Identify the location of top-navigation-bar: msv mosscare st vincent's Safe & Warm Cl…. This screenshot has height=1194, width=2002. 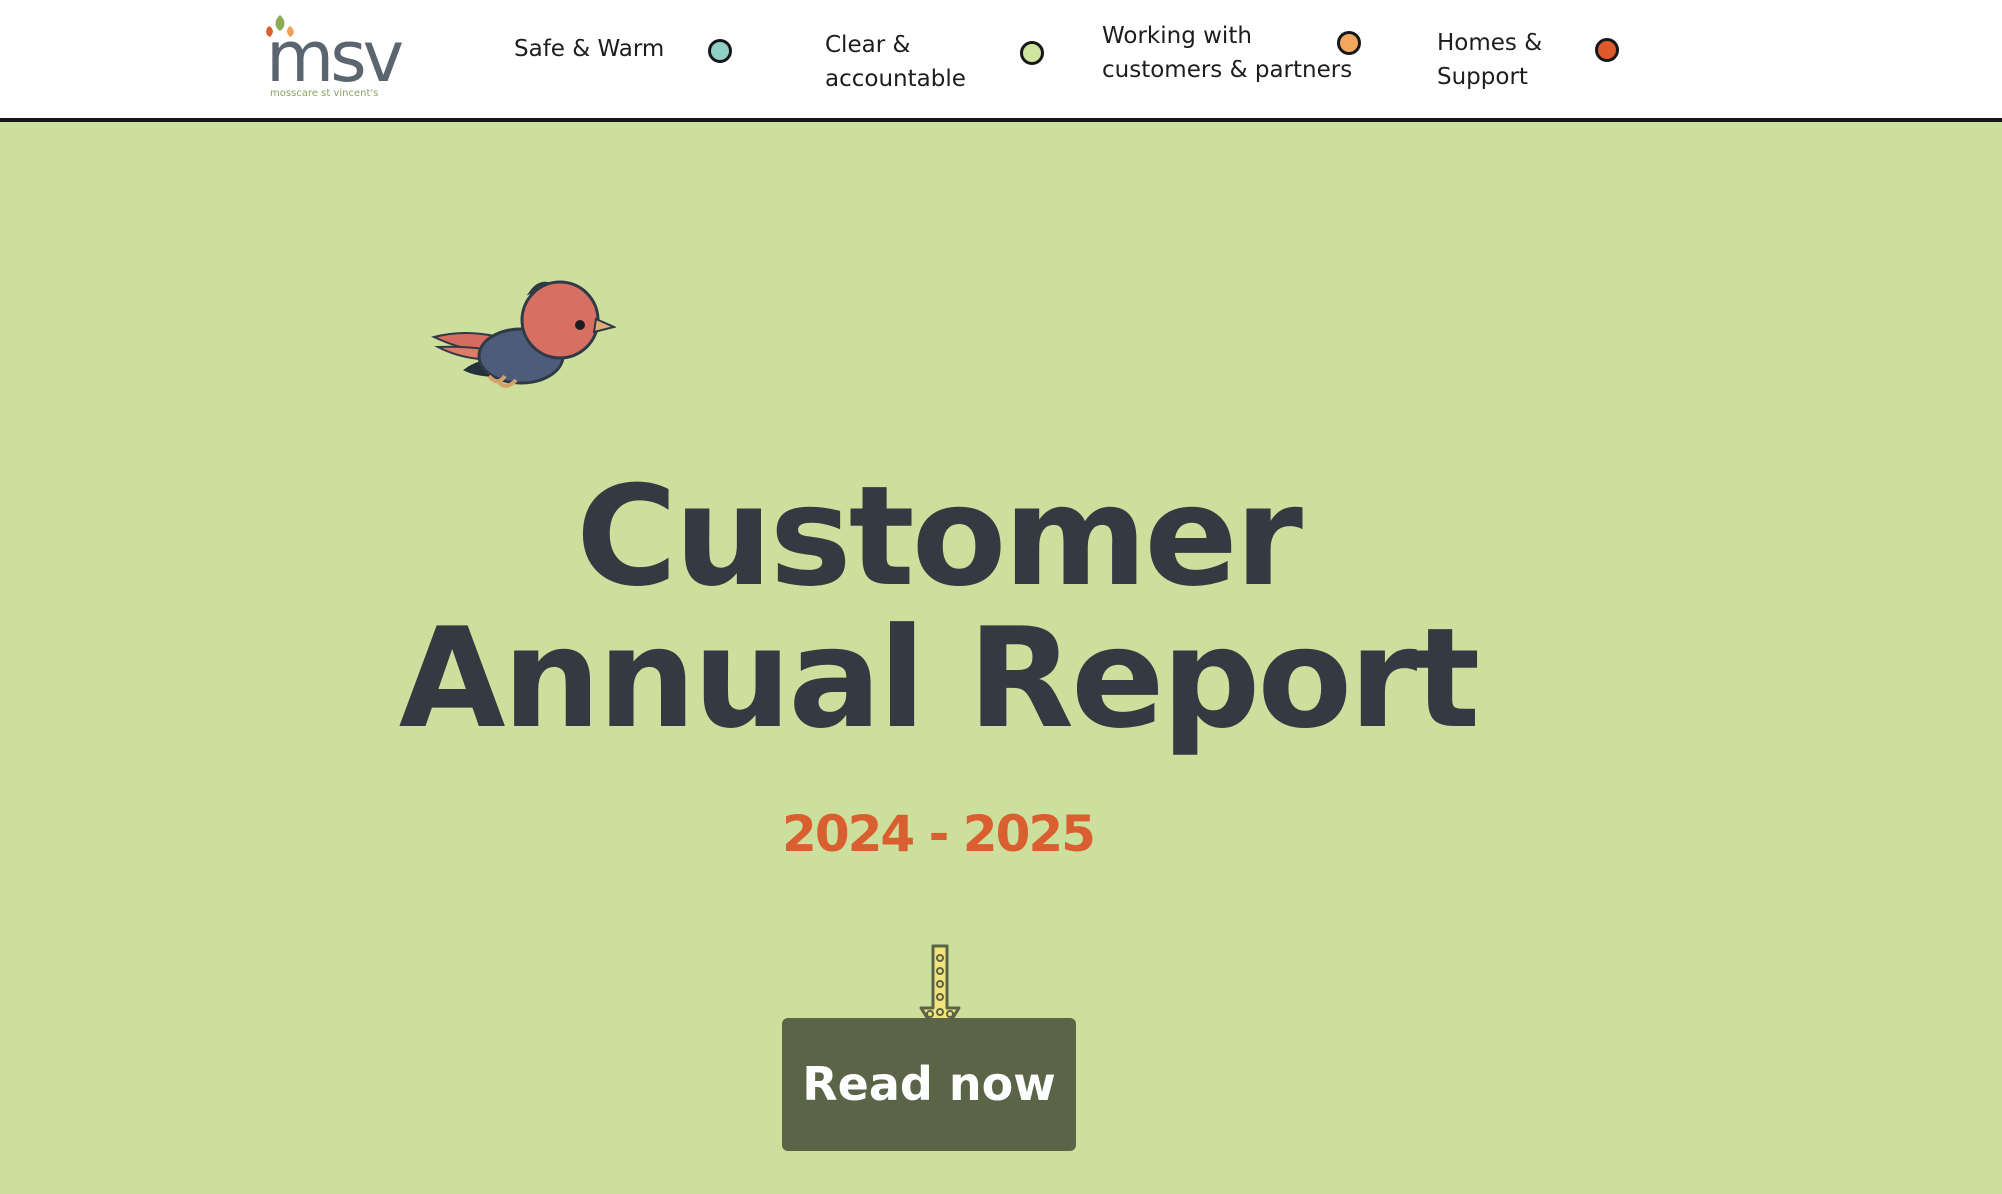
(1001, 61).